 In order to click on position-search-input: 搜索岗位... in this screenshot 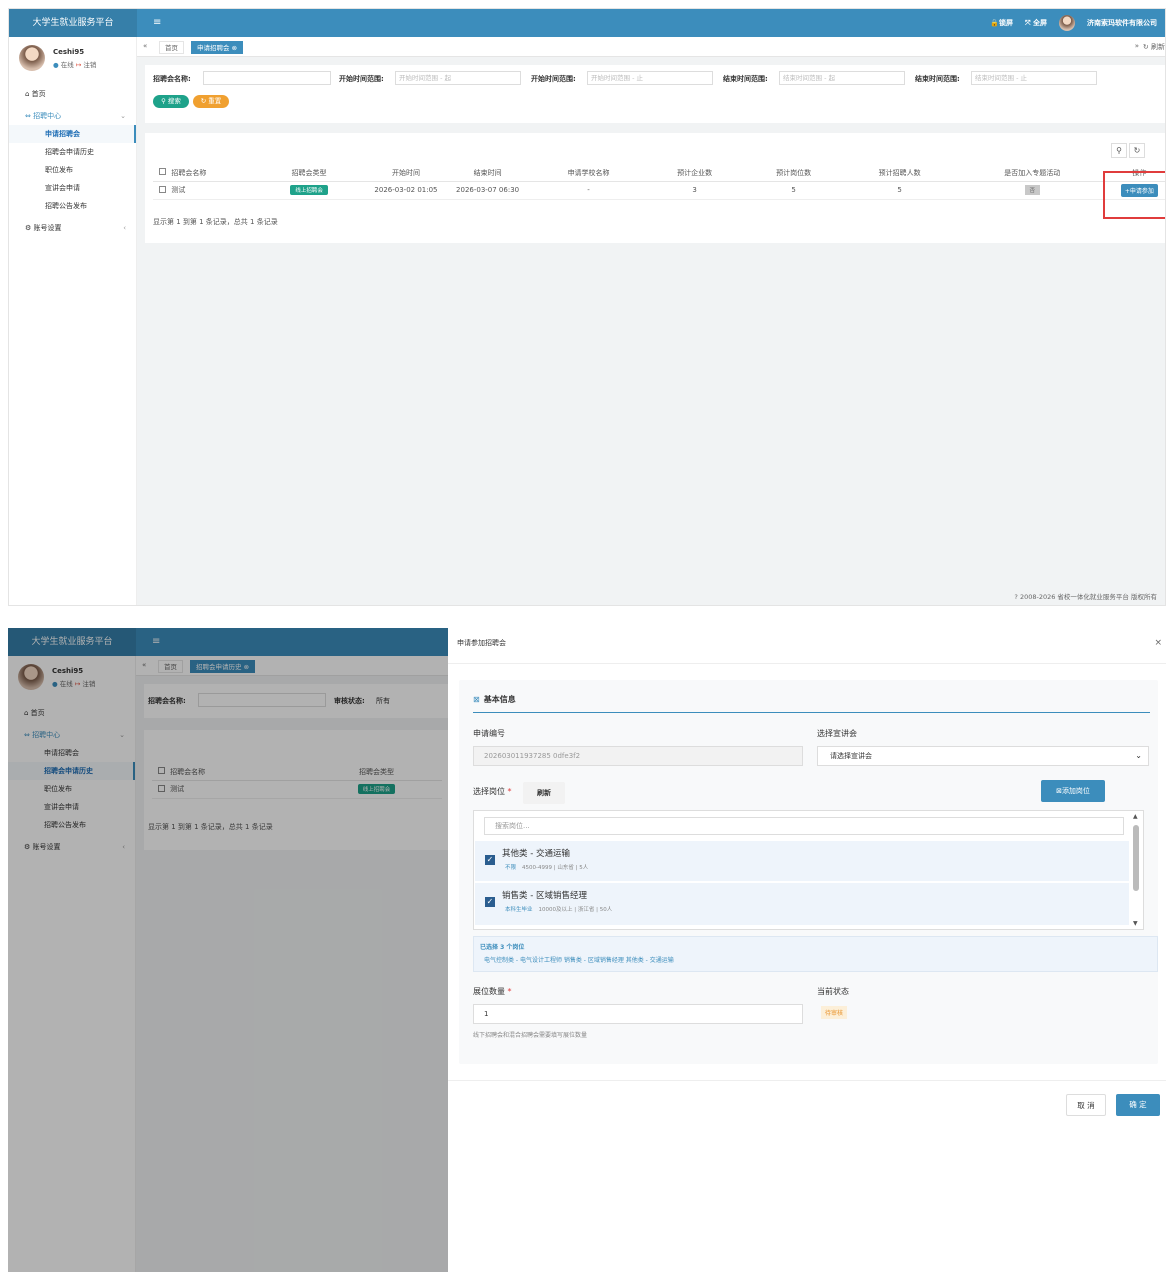, I will do `click(804, 826)`.